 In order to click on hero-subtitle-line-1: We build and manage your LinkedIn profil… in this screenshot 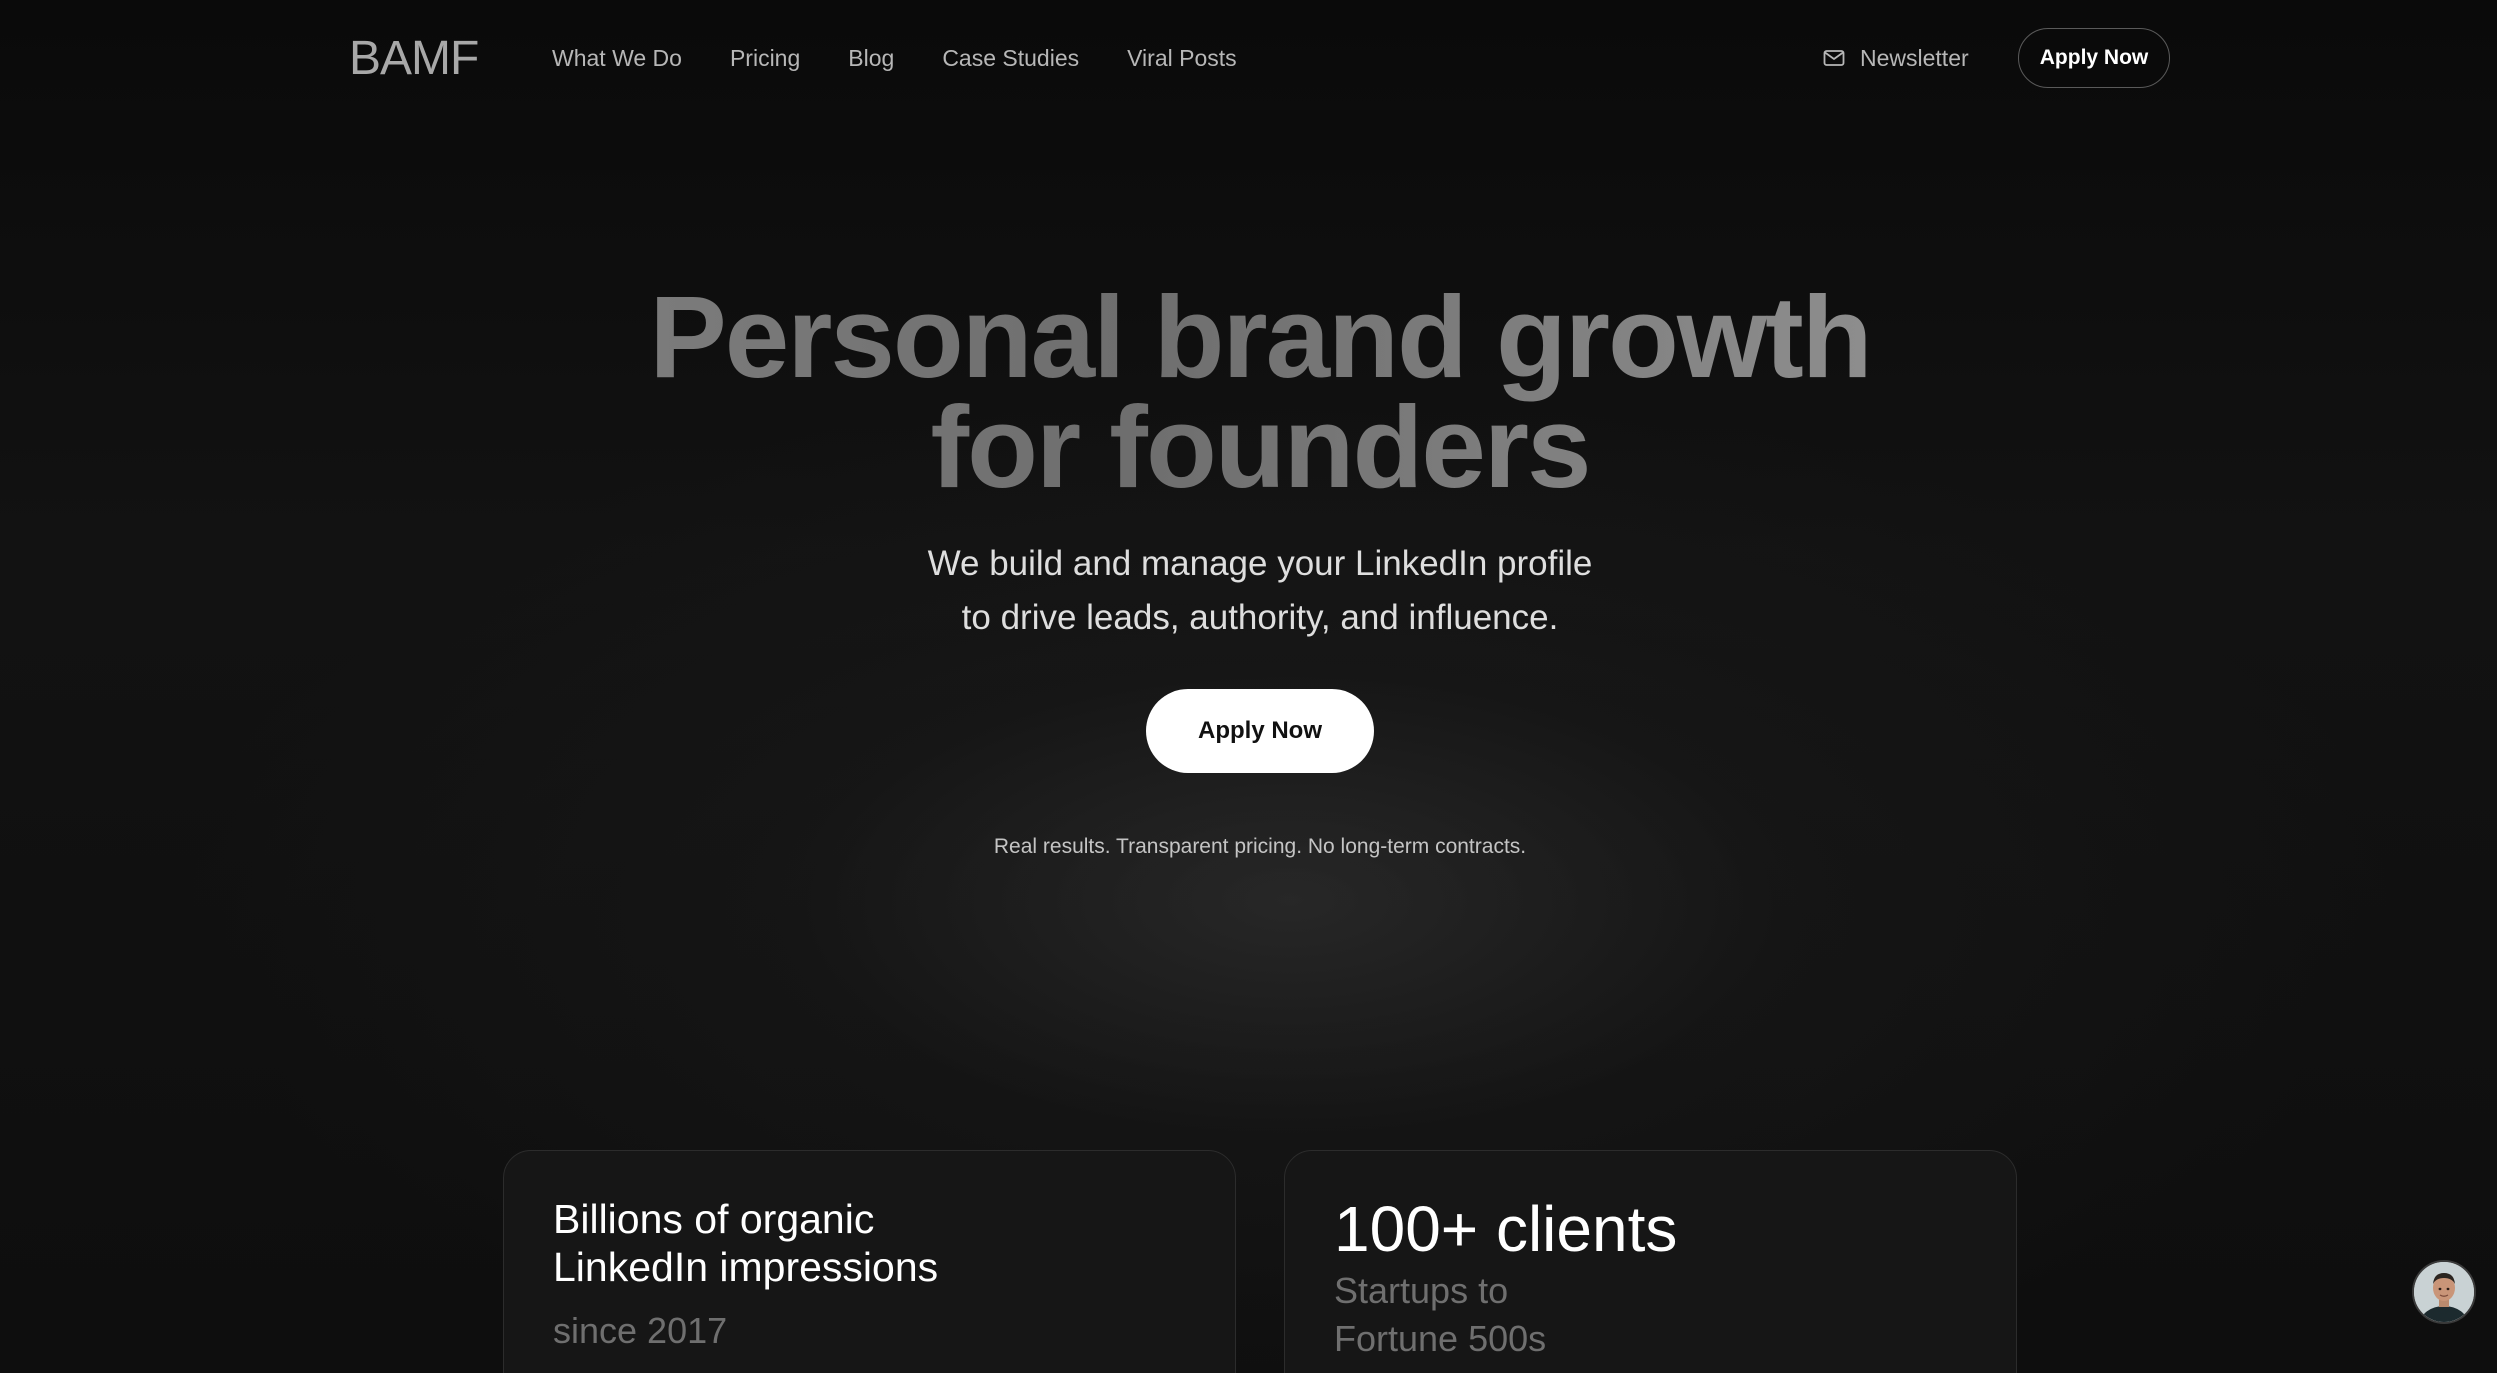, I will do `click(1260, 563)`.